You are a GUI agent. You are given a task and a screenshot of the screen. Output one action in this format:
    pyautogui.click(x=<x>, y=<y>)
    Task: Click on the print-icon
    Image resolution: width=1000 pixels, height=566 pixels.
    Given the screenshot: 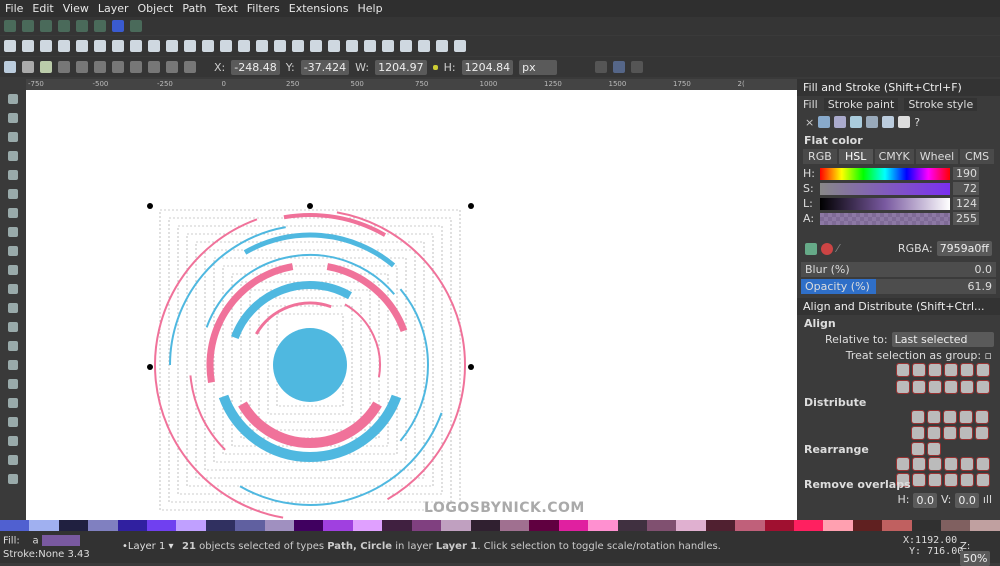 What is the action you would take?
    pyautogui.click(x=64, y=46)
    